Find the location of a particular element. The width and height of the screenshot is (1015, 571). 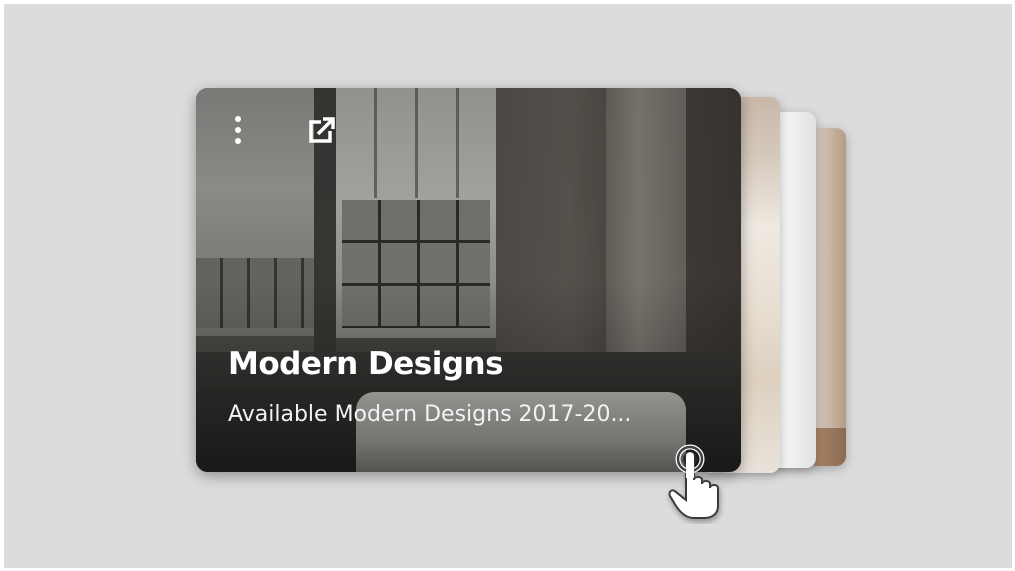

card-title: Modern Designs is located at coordinates (366, 364).